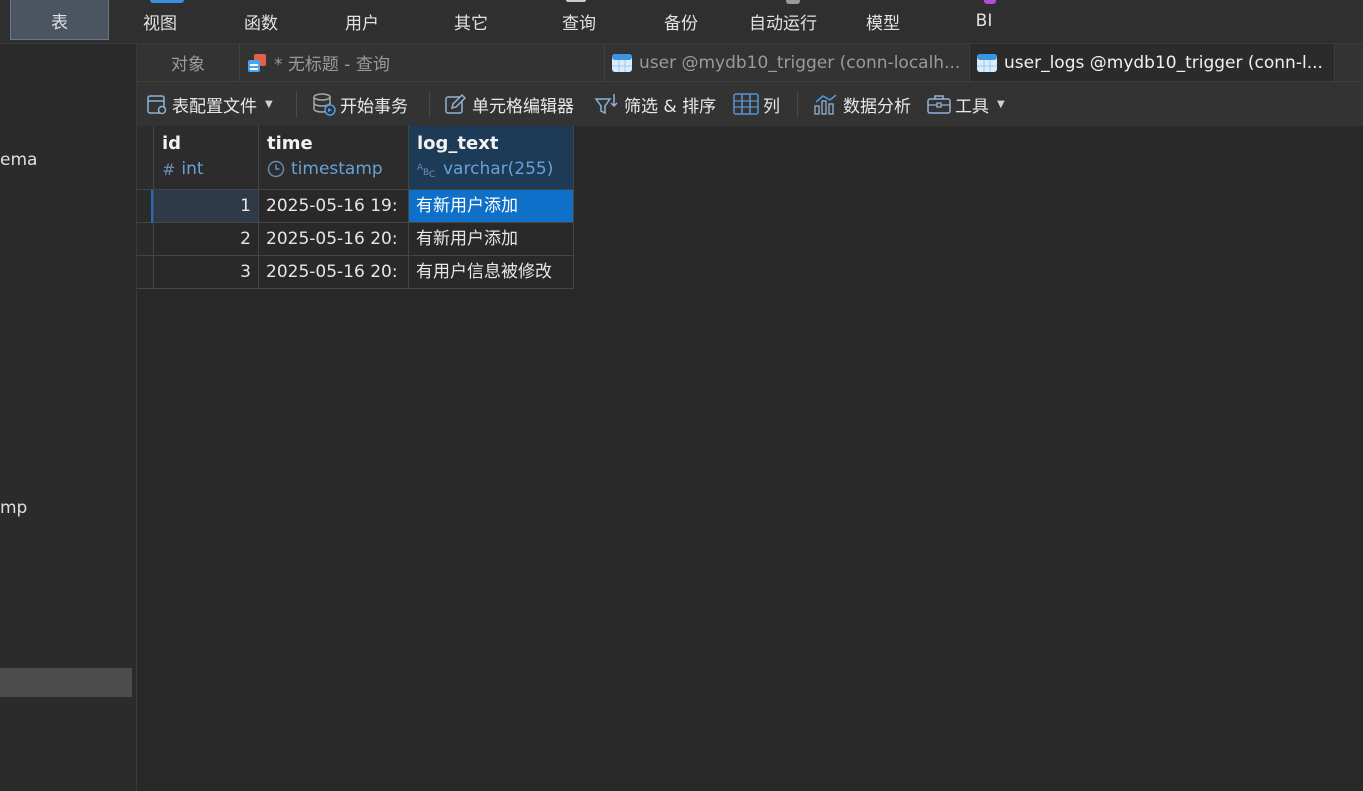 Image resolution: width=1363 pixels, height=791 pixels. I want to click on table-profile-icon, so click(157, 105).